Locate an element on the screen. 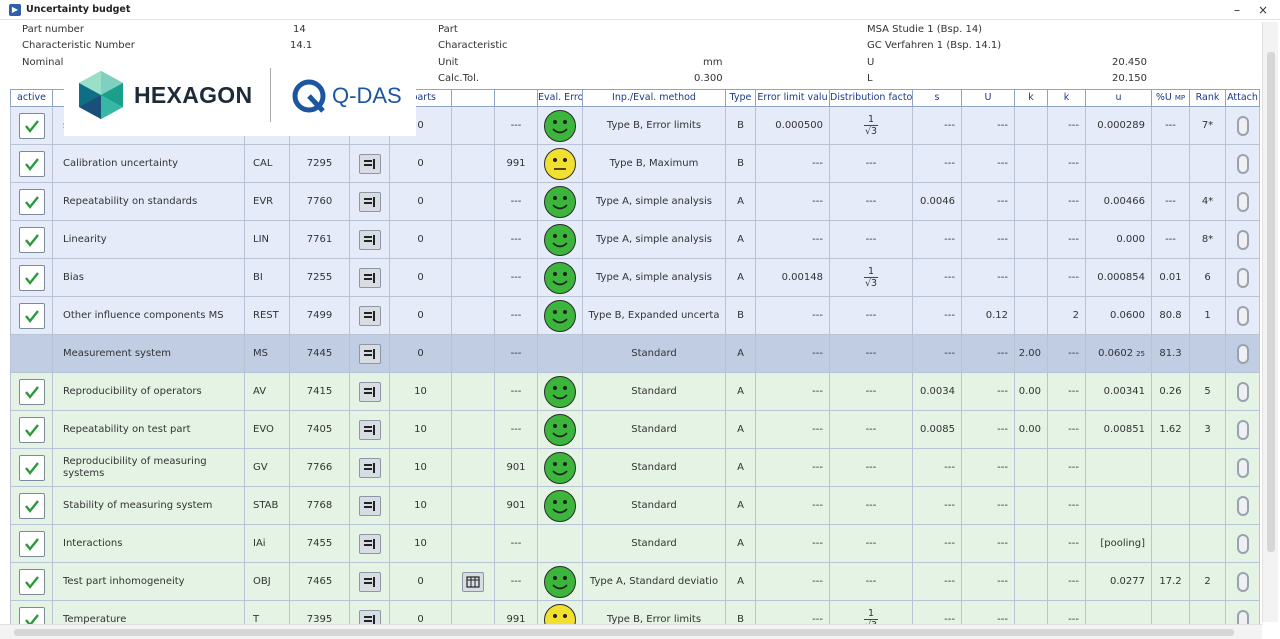  horizontal-scrollbar is located at coordinates (631, 631).